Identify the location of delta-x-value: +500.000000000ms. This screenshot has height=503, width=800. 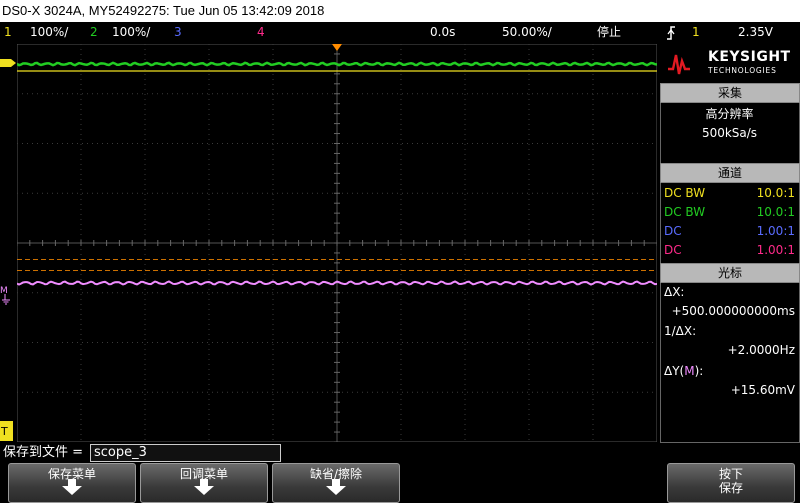
(733, 311).